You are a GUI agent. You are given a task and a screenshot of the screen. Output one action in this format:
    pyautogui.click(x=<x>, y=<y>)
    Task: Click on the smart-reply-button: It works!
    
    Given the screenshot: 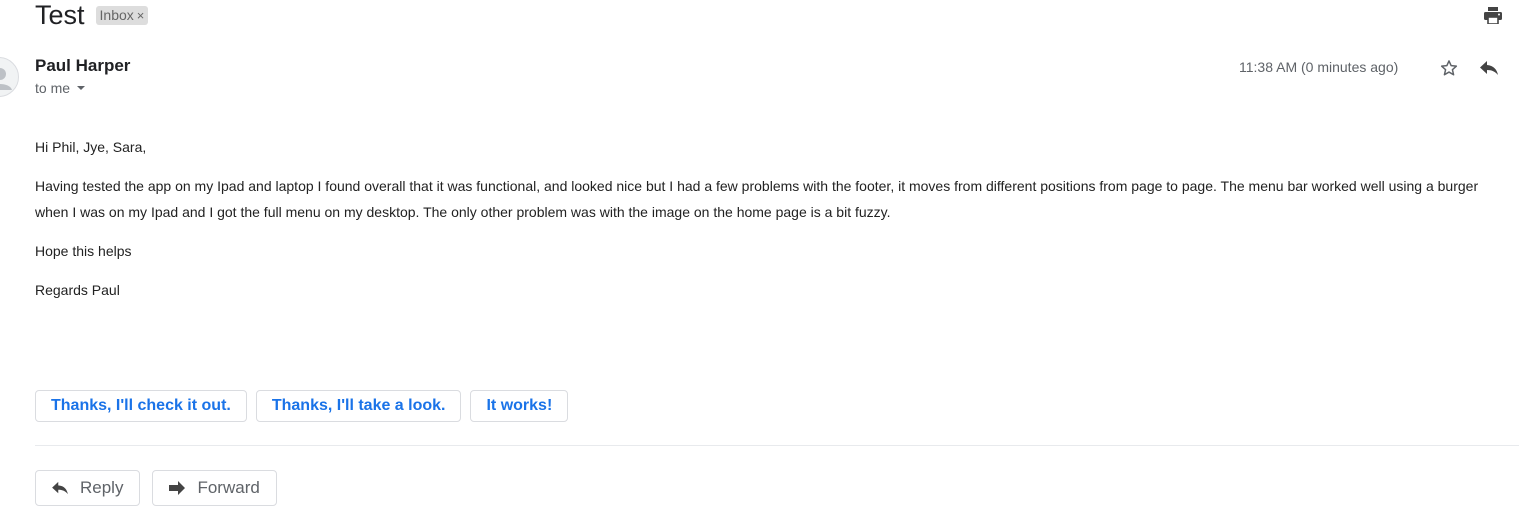 What is the action you would take?
    pyautogui.click(x=519, y=406)
    